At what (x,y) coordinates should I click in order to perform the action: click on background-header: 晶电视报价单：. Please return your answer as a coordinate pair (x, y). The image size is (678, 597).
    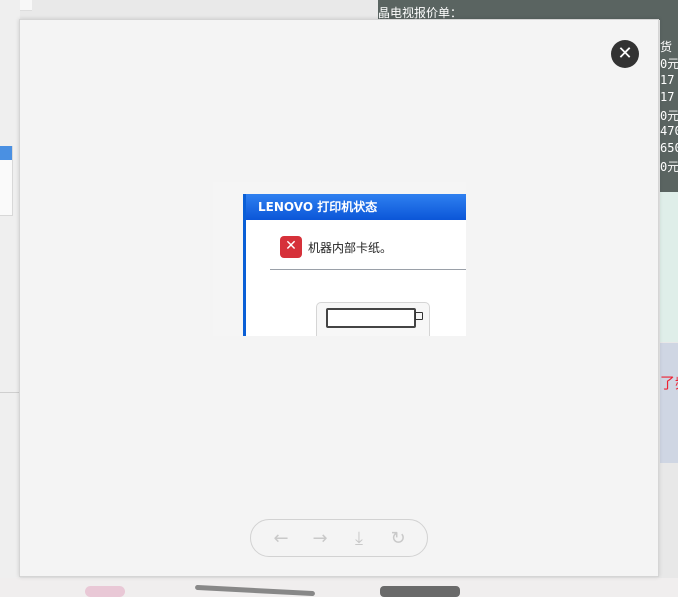
    Looking at the image, I should click on (528, 10).